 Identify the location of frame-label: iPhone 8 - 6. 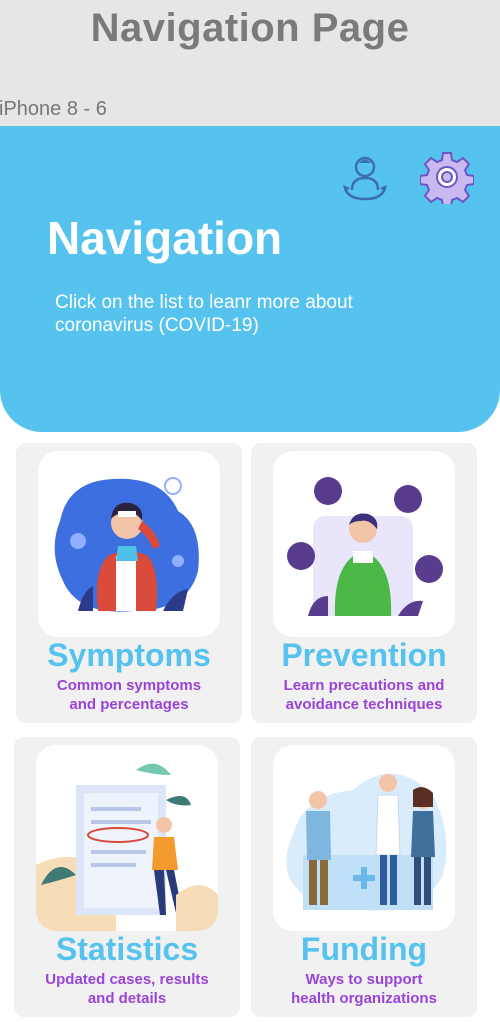
(53, 109).